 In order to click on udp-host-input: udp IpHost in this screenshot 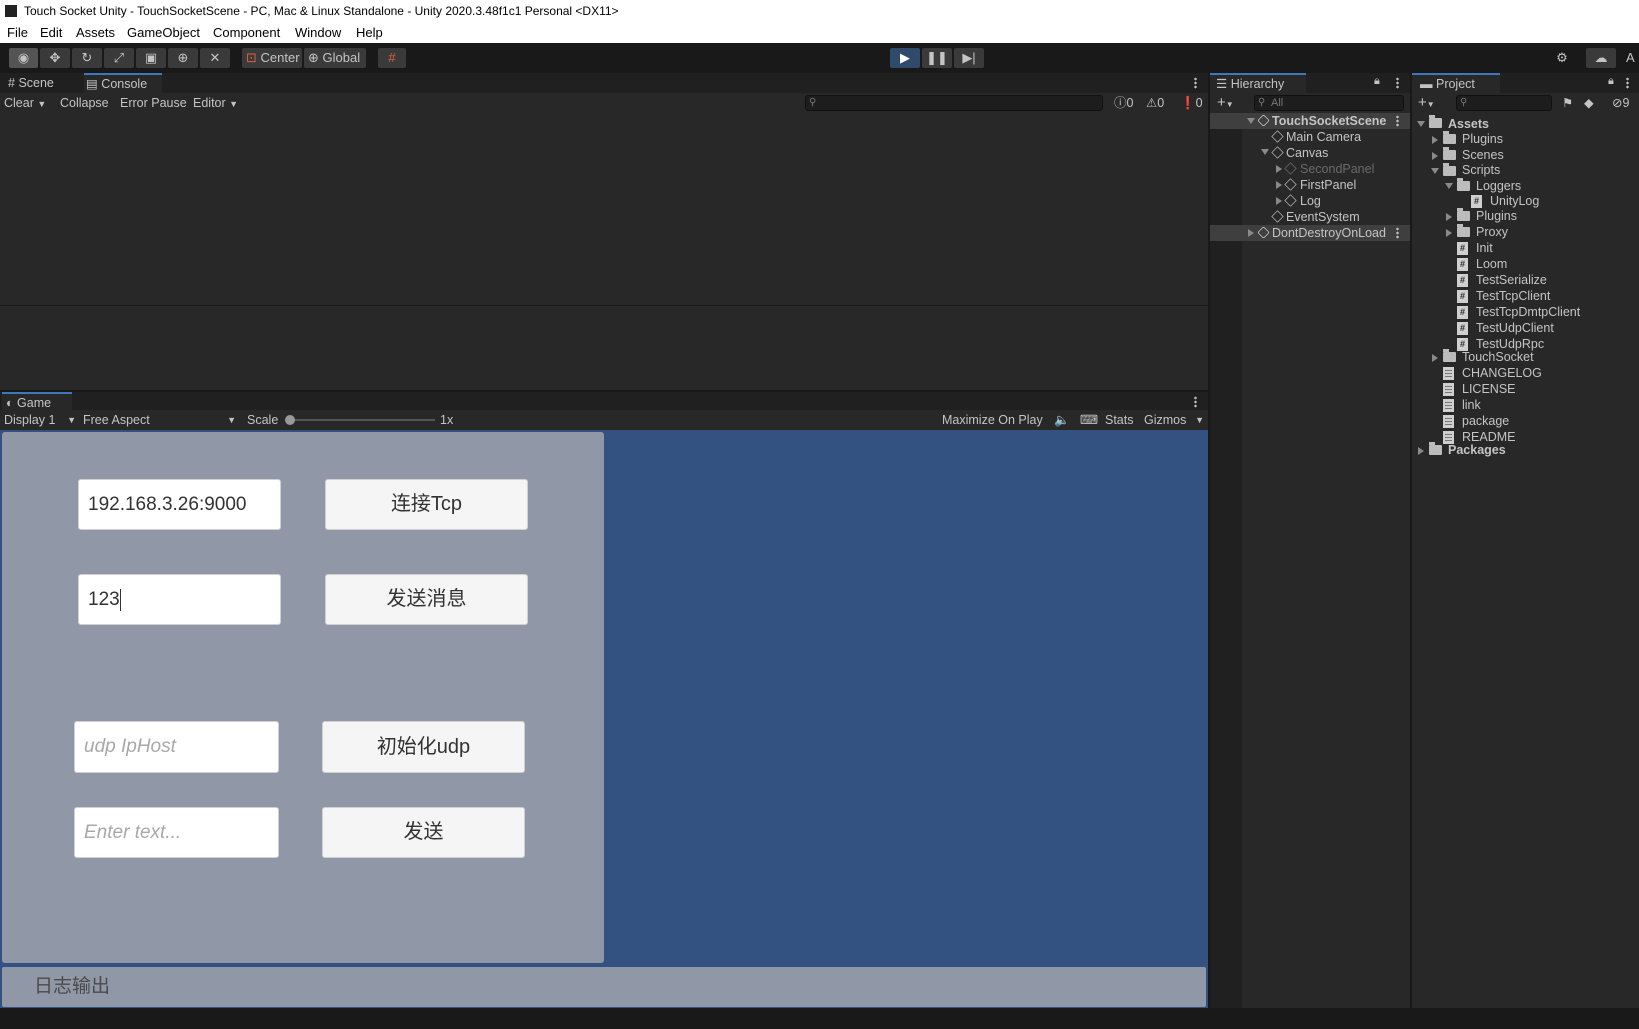, I will do `click(176, 747)`.